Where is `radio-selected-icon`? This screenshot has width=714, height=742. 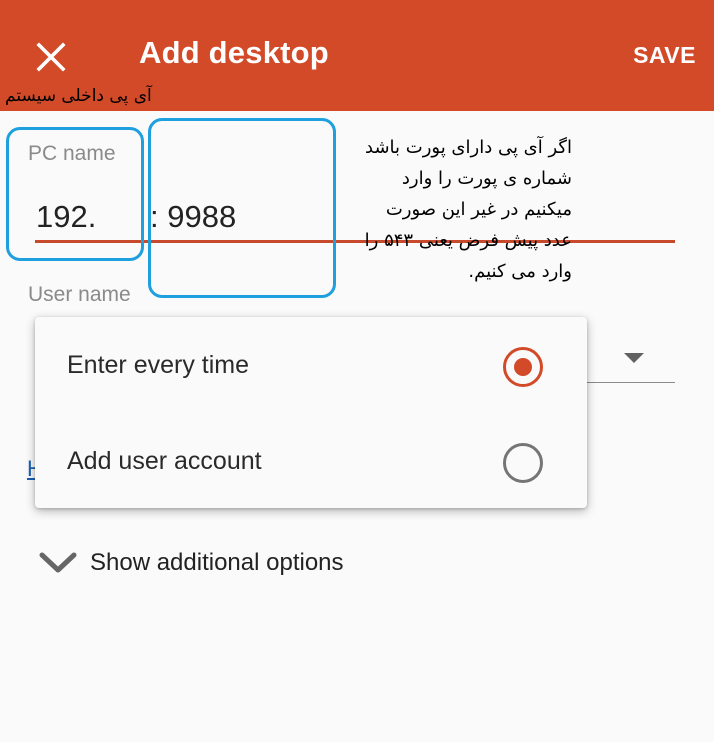
radio-selected-icon is located at coordinates (523, 367).